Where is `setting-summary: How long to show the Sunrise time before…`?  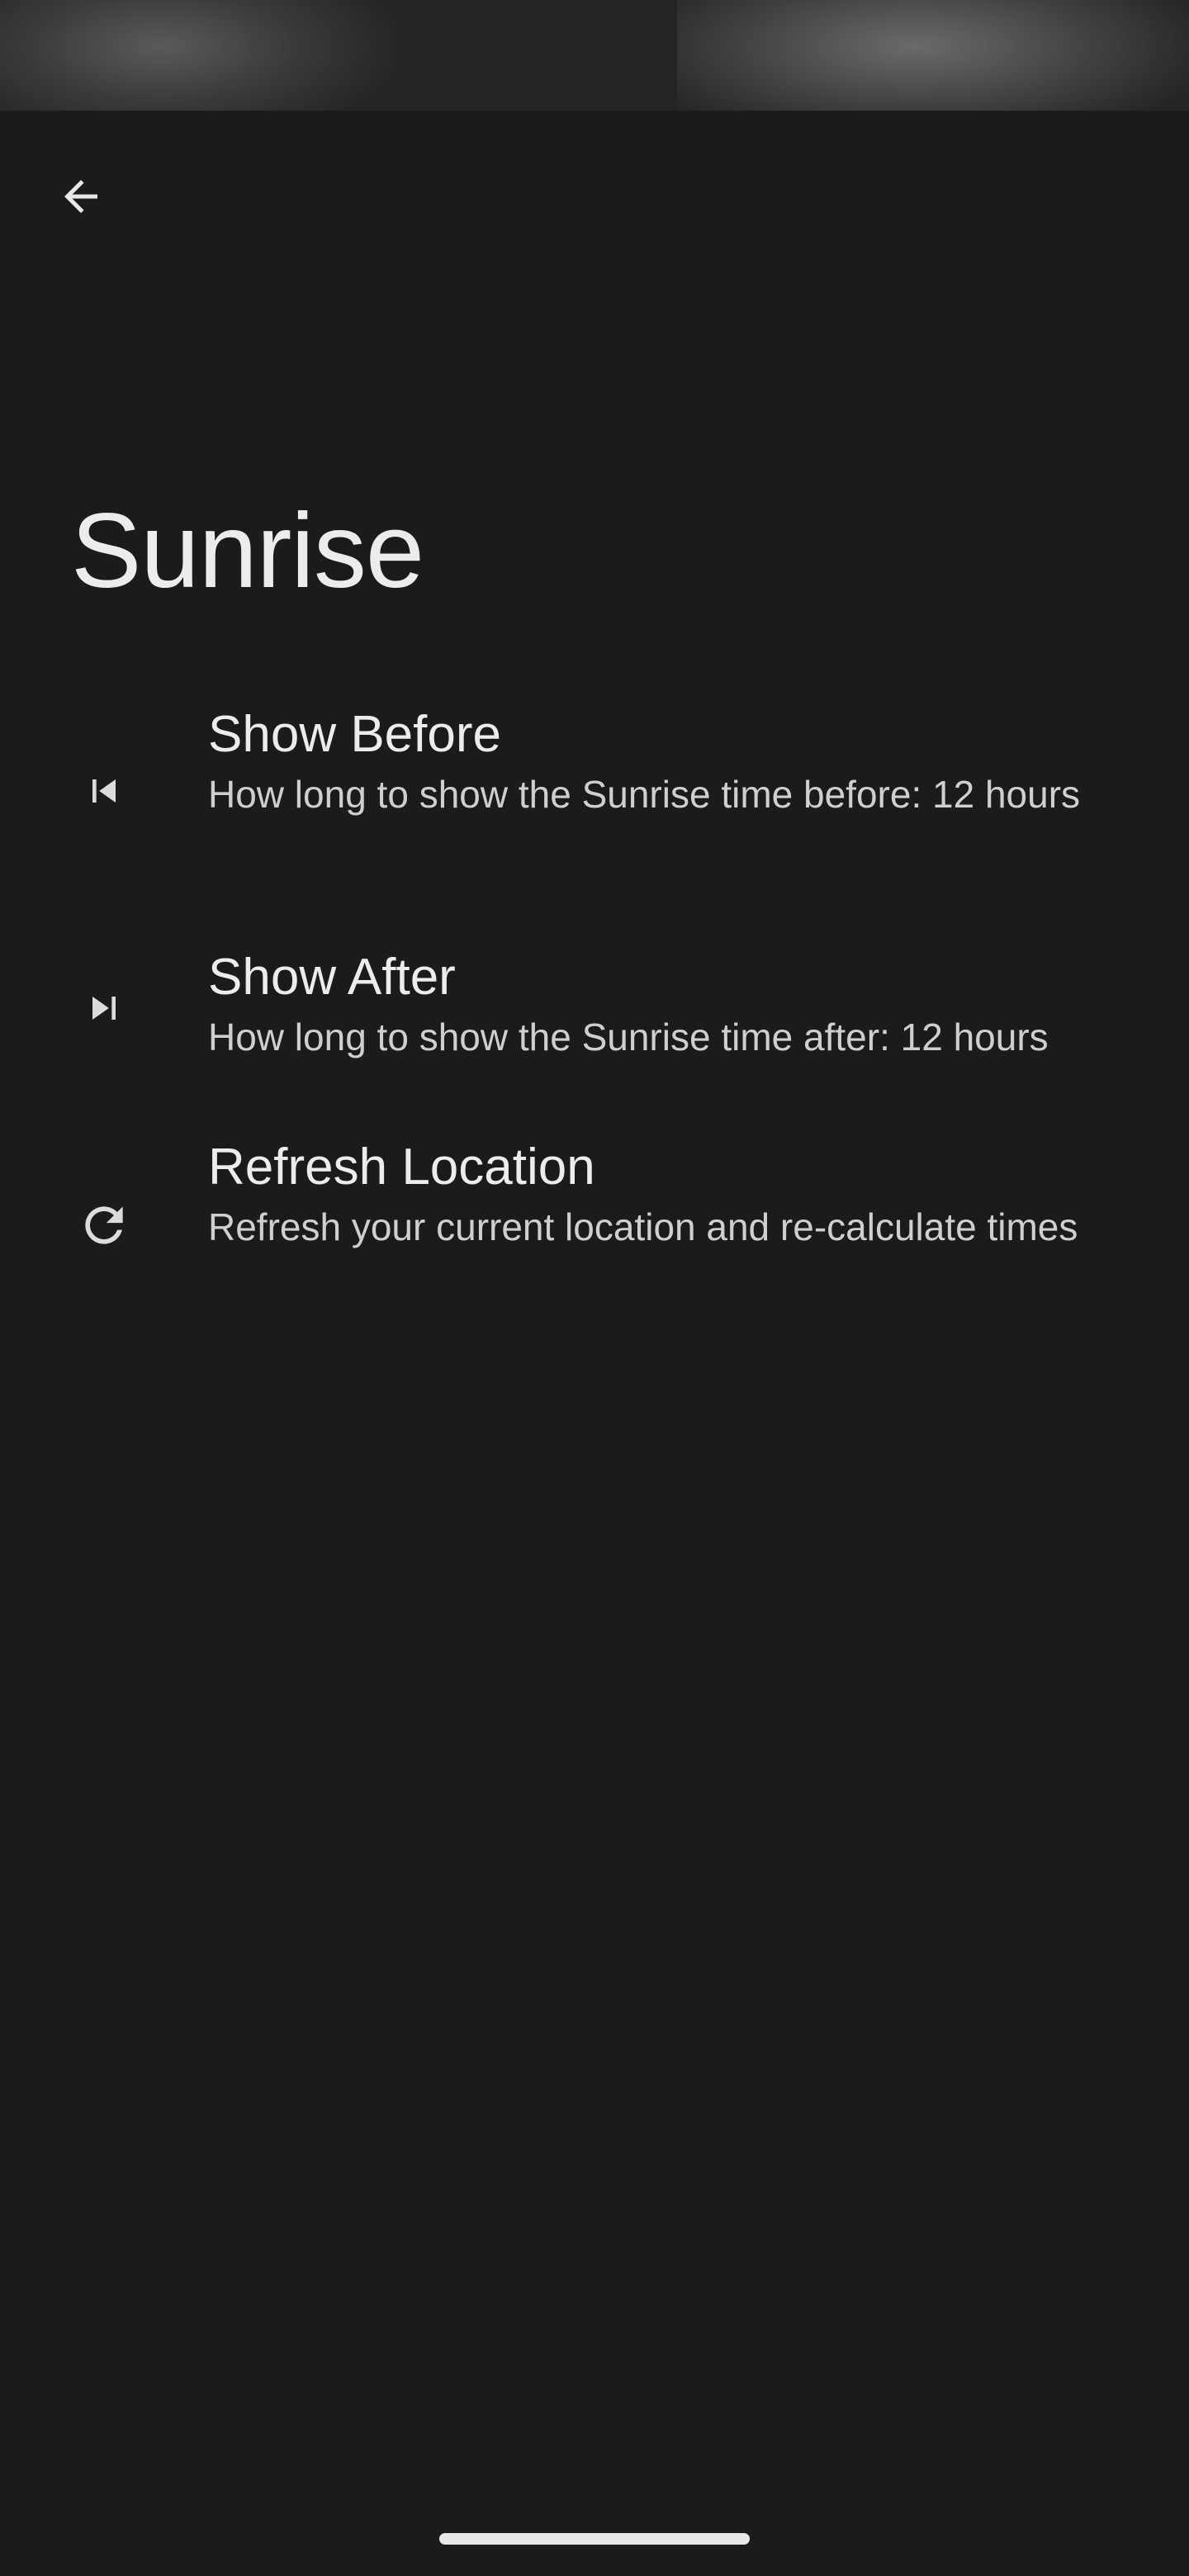
setting-summary: How long to show the Sunrise time before… is located at coordinates (644, 794).